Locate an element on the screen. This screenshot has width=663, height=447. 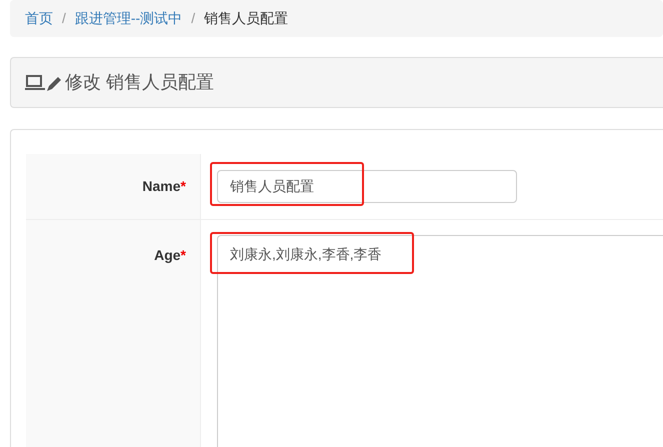
page-heading: 修改 销售人员配置 is located at coordinates (139, 82).